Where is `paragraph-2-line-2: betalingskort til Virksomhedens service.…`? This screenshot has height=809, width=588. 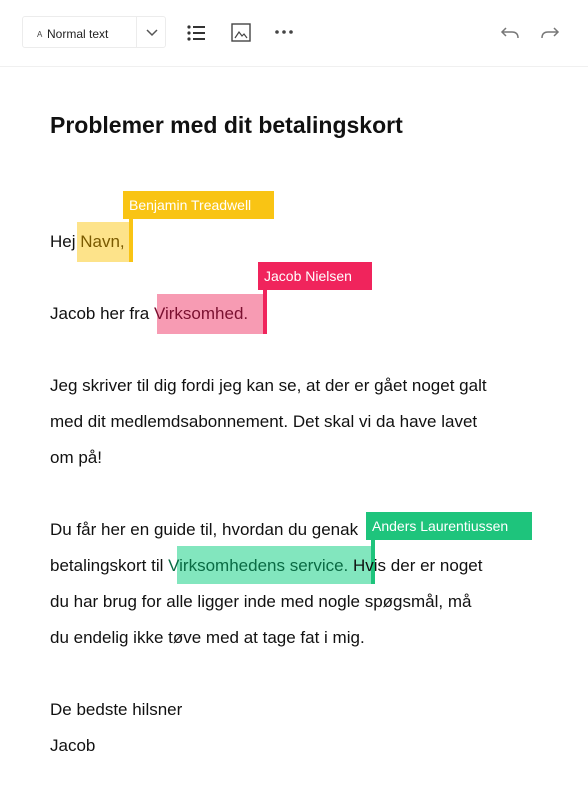 paragraph-2-line-2: betalingskort til Virksomhedens service.… is located at coordinates (266, 566).